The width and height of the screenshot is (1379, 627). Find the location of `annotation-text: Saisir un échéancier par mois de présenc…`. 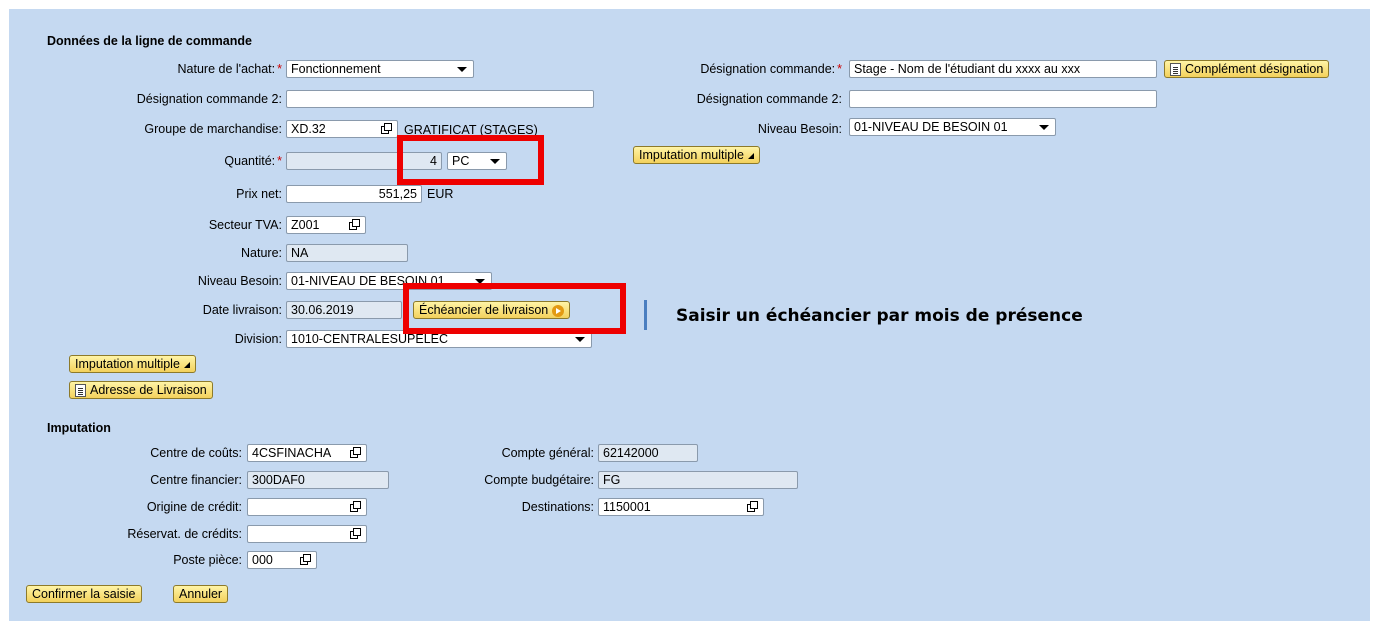

annotation-text: Saisir un échéancier par mois de présenc… is located at coordinates (879, 316).